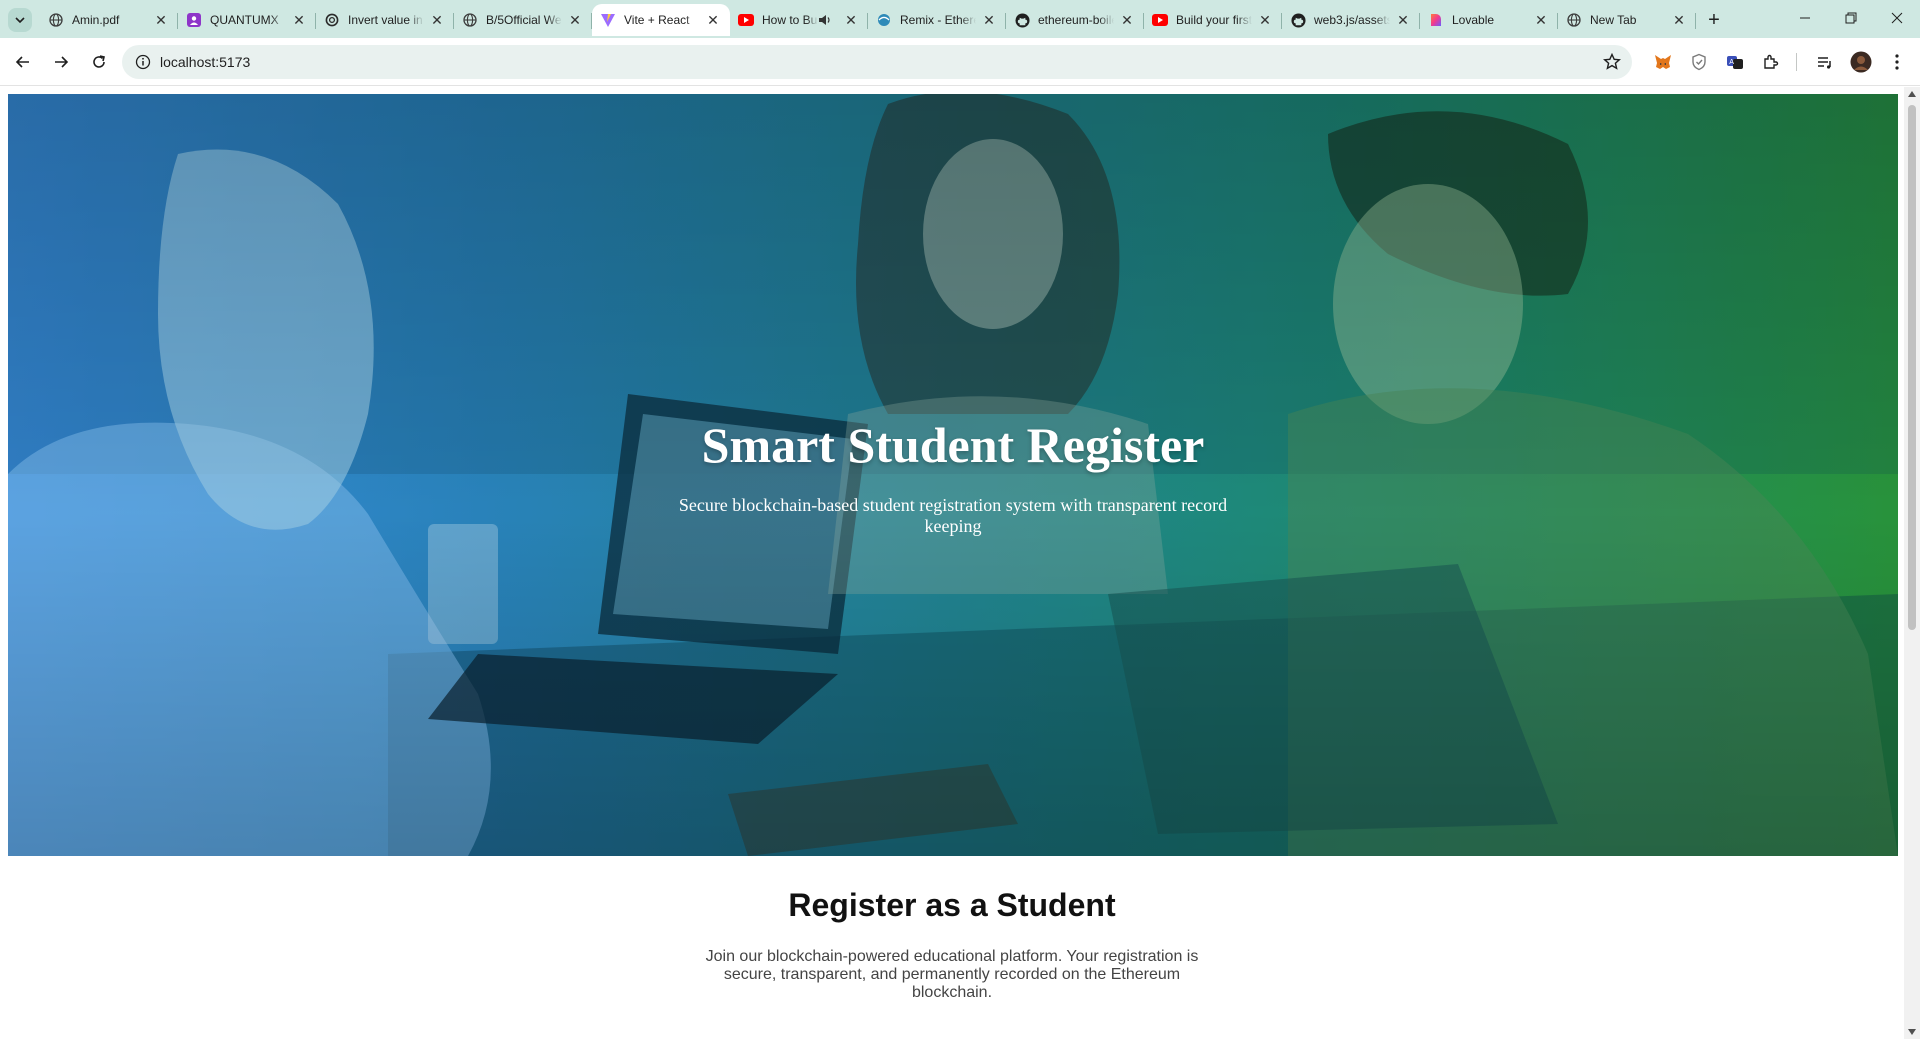  I want to click on reload-button, so click(99, 62).